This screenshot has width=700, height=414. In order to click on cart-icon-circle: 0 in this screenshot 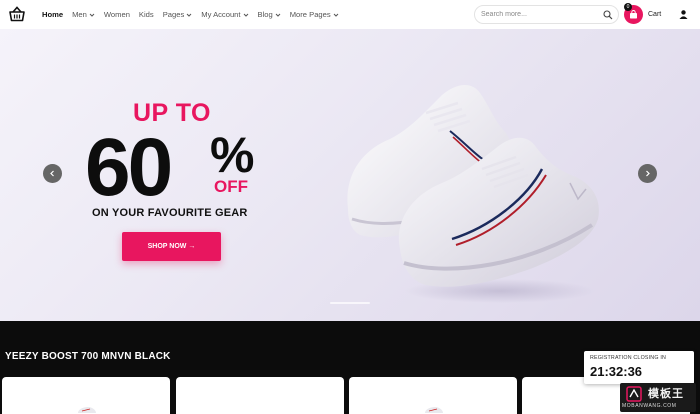, I will do `click(633, 13)`.